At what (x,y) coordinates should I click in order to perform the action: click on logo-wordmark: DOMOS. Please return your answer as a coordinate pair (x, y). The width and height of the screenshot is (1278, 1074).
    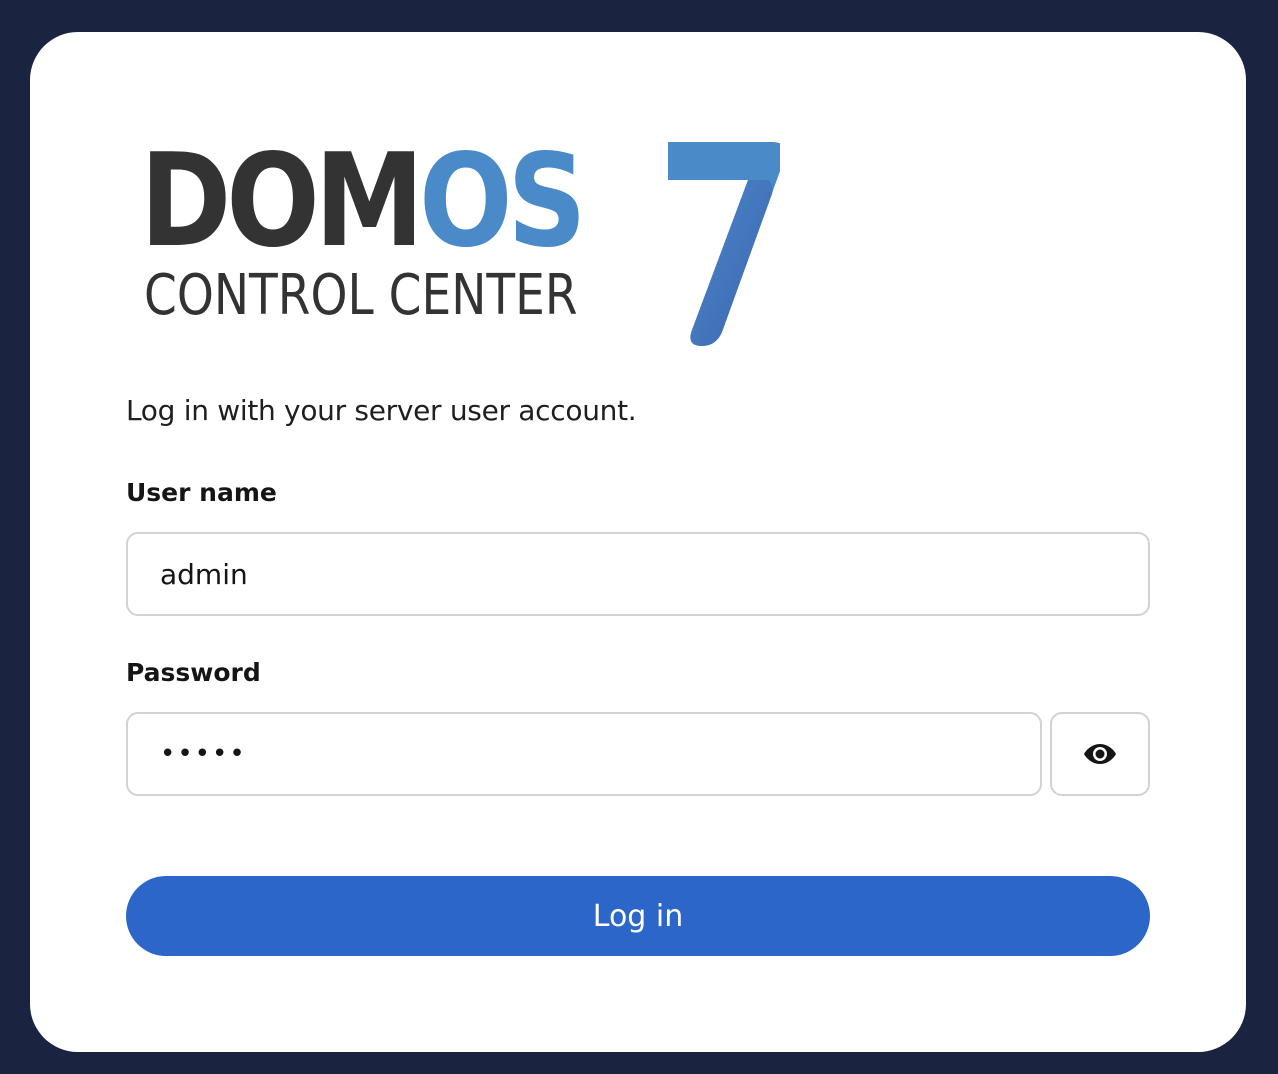
    Looking at the image, I should click on (363, 202).